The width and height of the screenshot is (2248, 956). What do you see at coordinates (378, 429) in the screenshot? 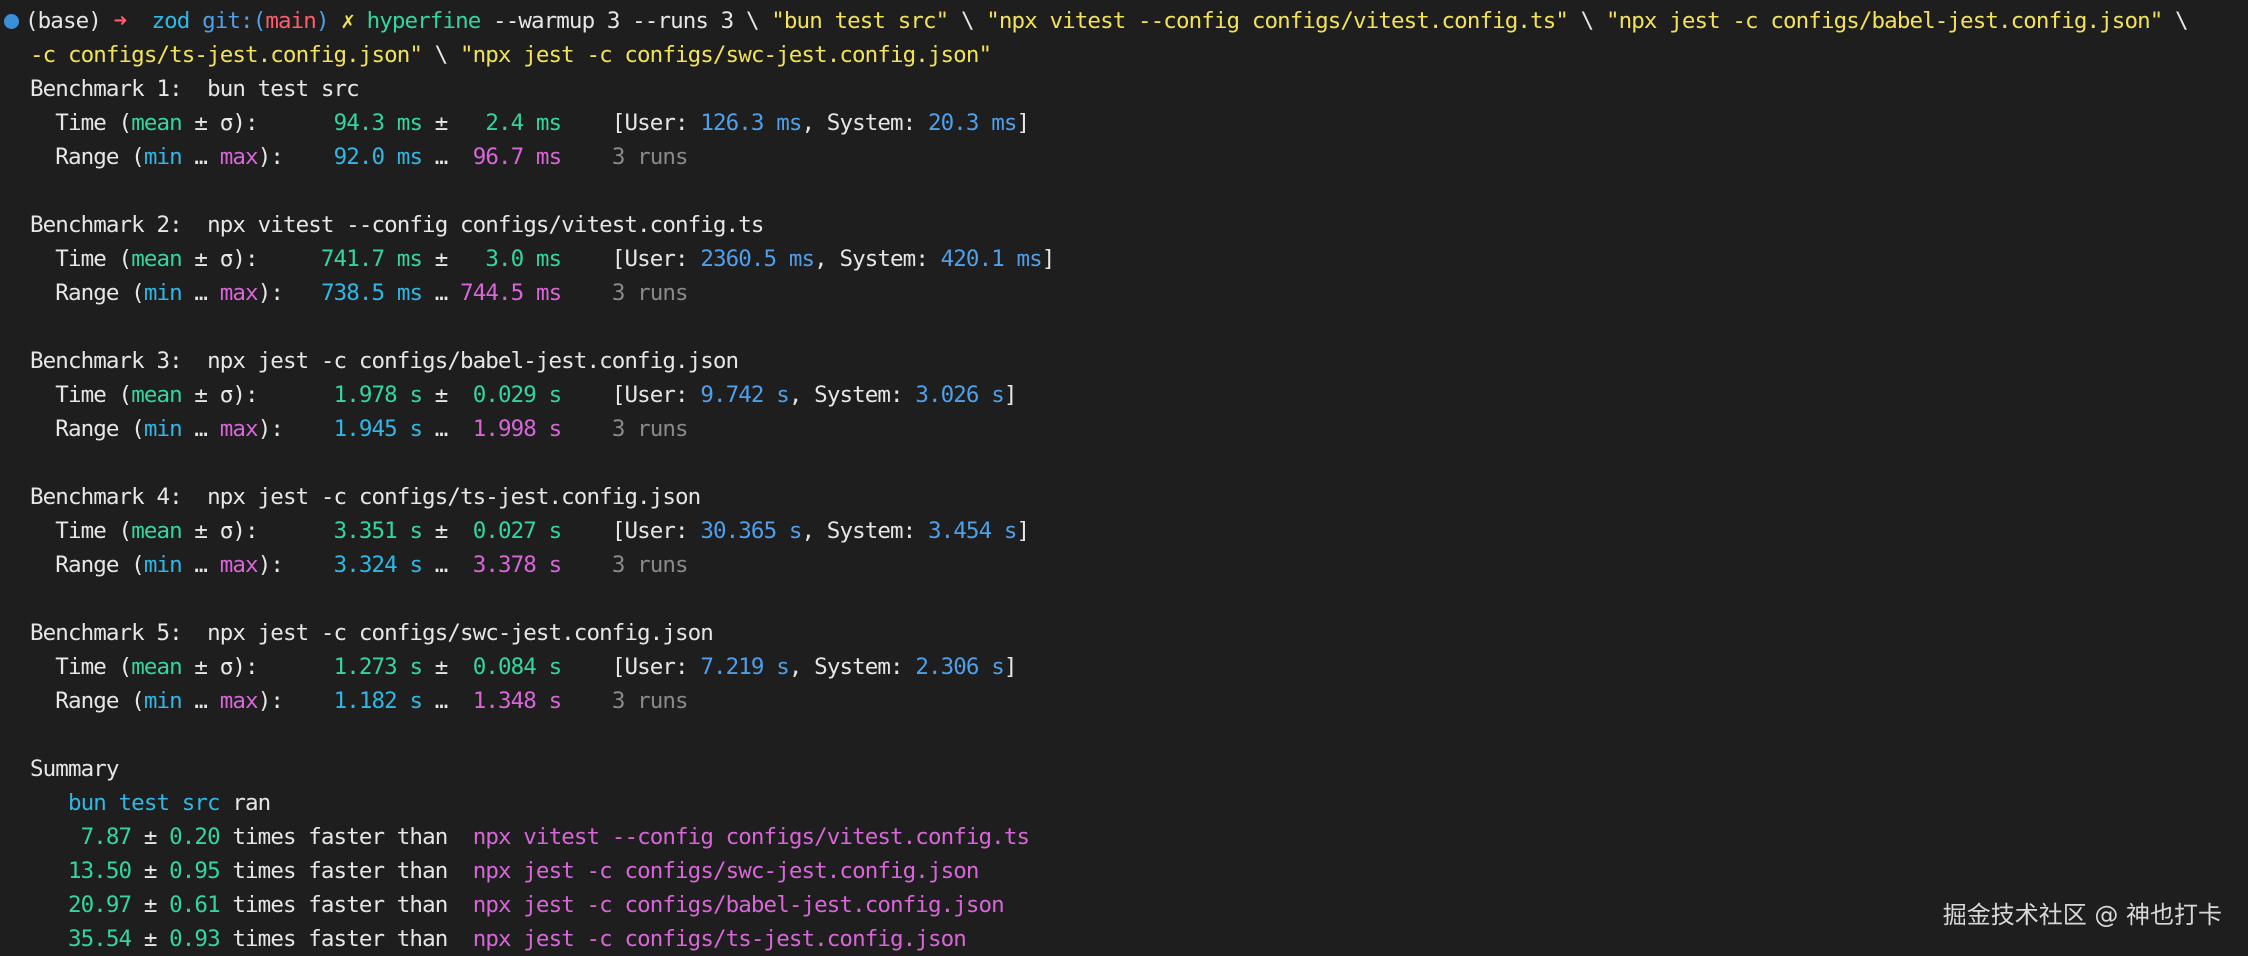
I see `min-value: 1.945 s` at bounding box center [378, 429].